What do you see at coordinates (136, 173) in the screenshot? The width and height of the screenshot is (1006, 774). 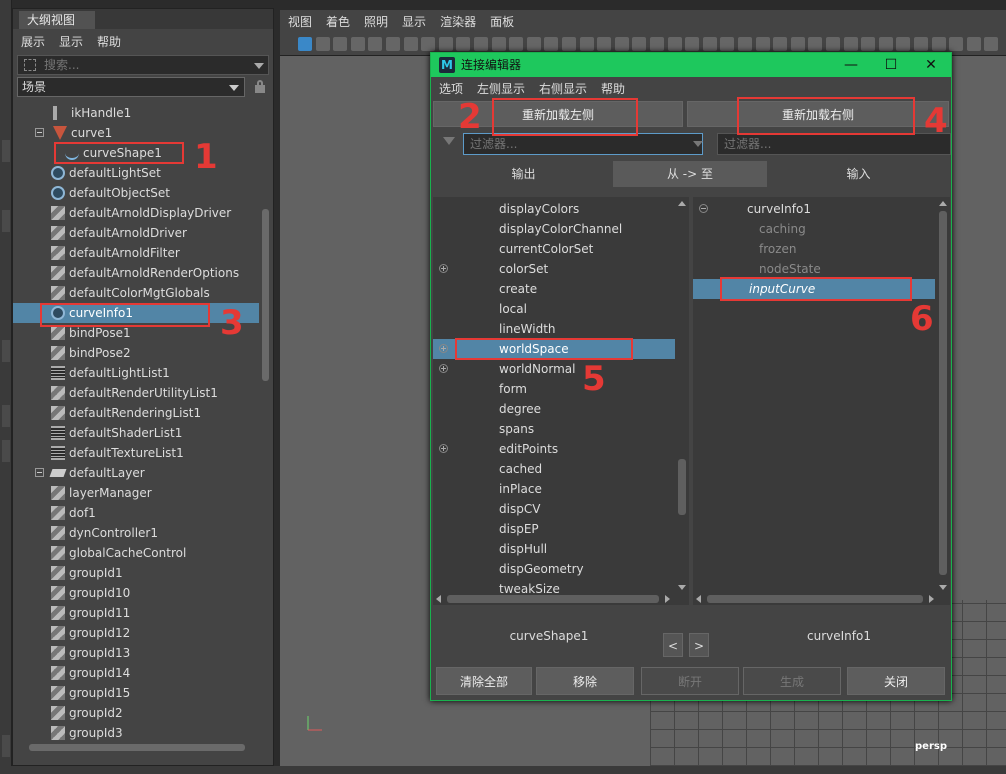 I see `outliner-item: defaultLightSet` at bounding box center [136, 173].